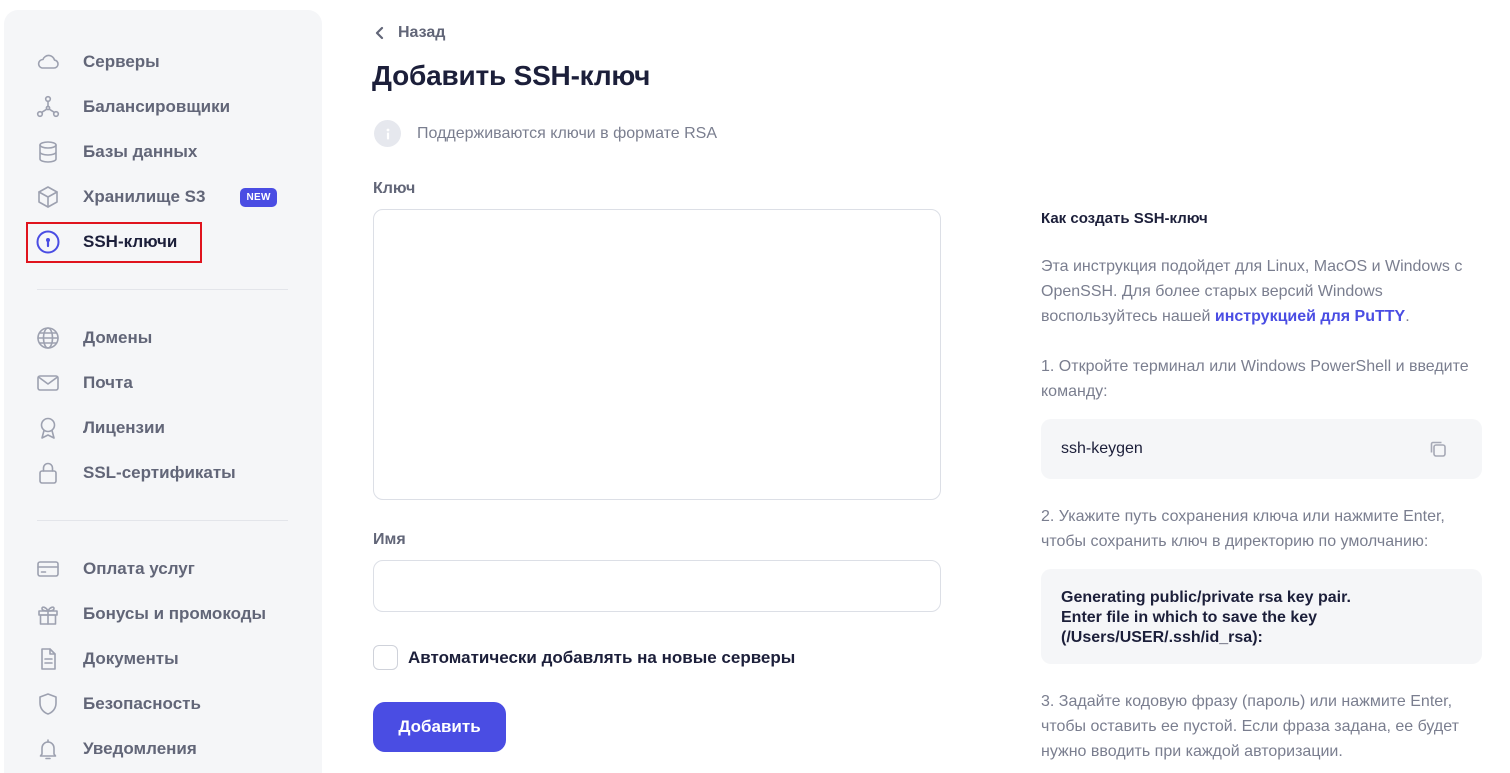 The image size is (1510, 773). Describe the element at coordinates (48, 749) in the screenshot. I see `bell-icon` at that location.